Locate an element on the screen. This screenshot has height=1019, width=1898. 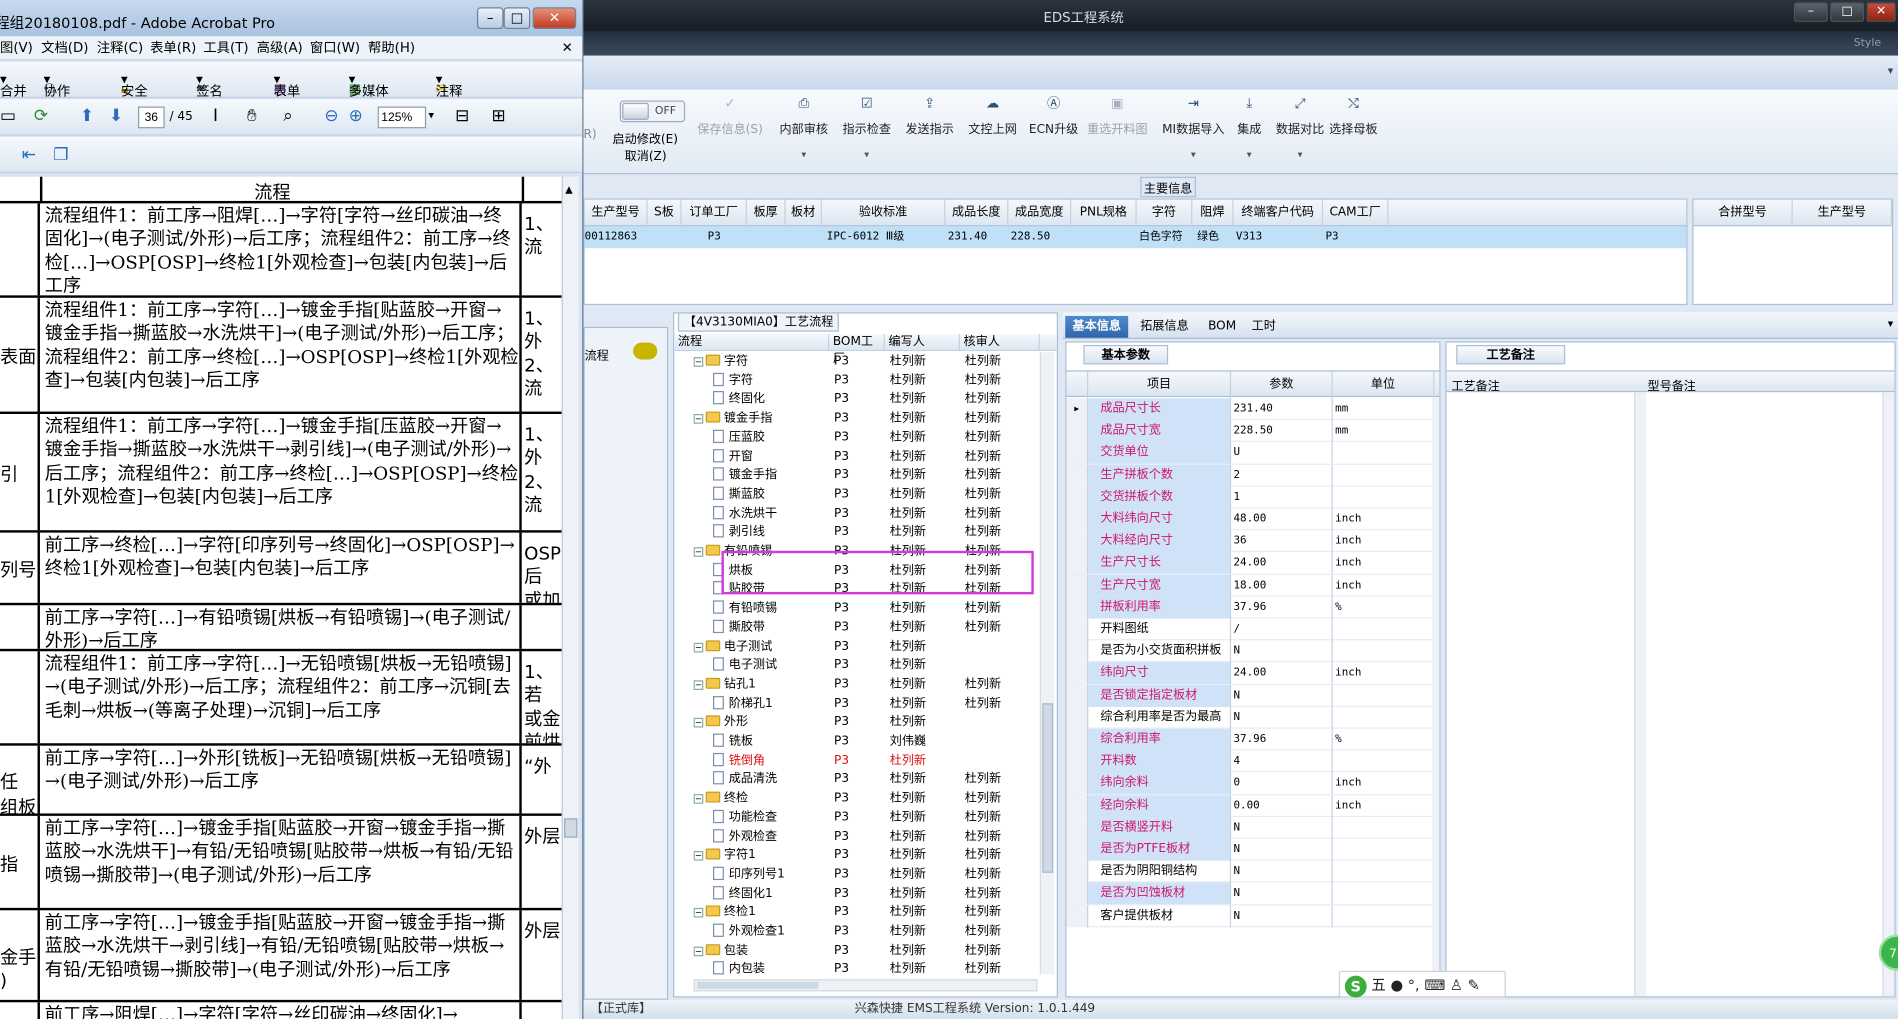
param-value: U is located at coordinates (1282, 453).